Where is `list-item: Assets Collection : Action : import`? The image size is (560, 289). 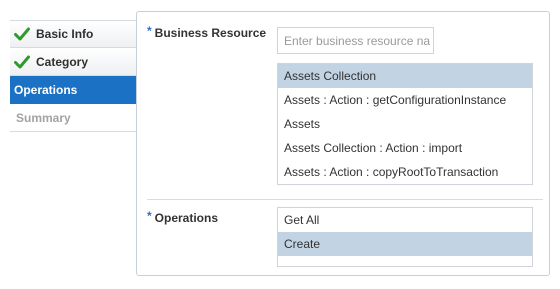
list-item: Assets Collection : Action : import is located at coordinates (405, 148).